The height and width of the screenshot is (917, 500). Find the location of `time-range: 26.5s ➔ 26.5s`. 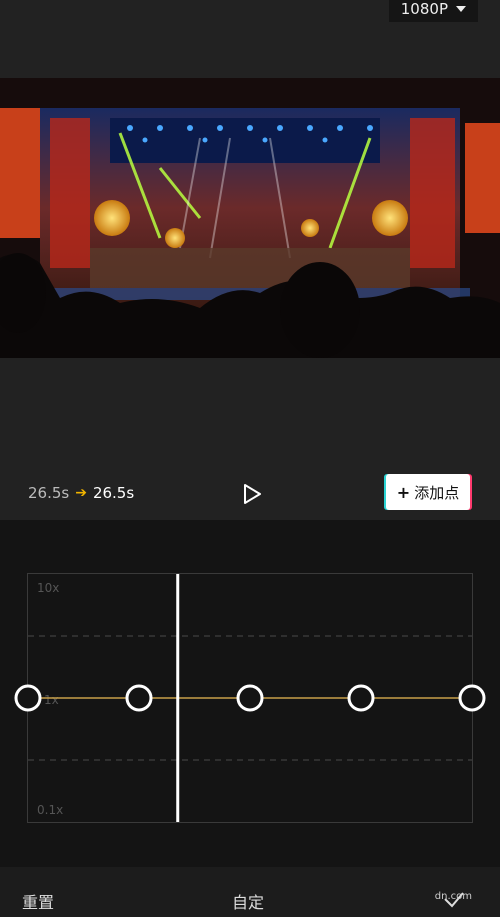

time-range: 26.5s ➔ 26.5s is located at coordinates (81, 493).